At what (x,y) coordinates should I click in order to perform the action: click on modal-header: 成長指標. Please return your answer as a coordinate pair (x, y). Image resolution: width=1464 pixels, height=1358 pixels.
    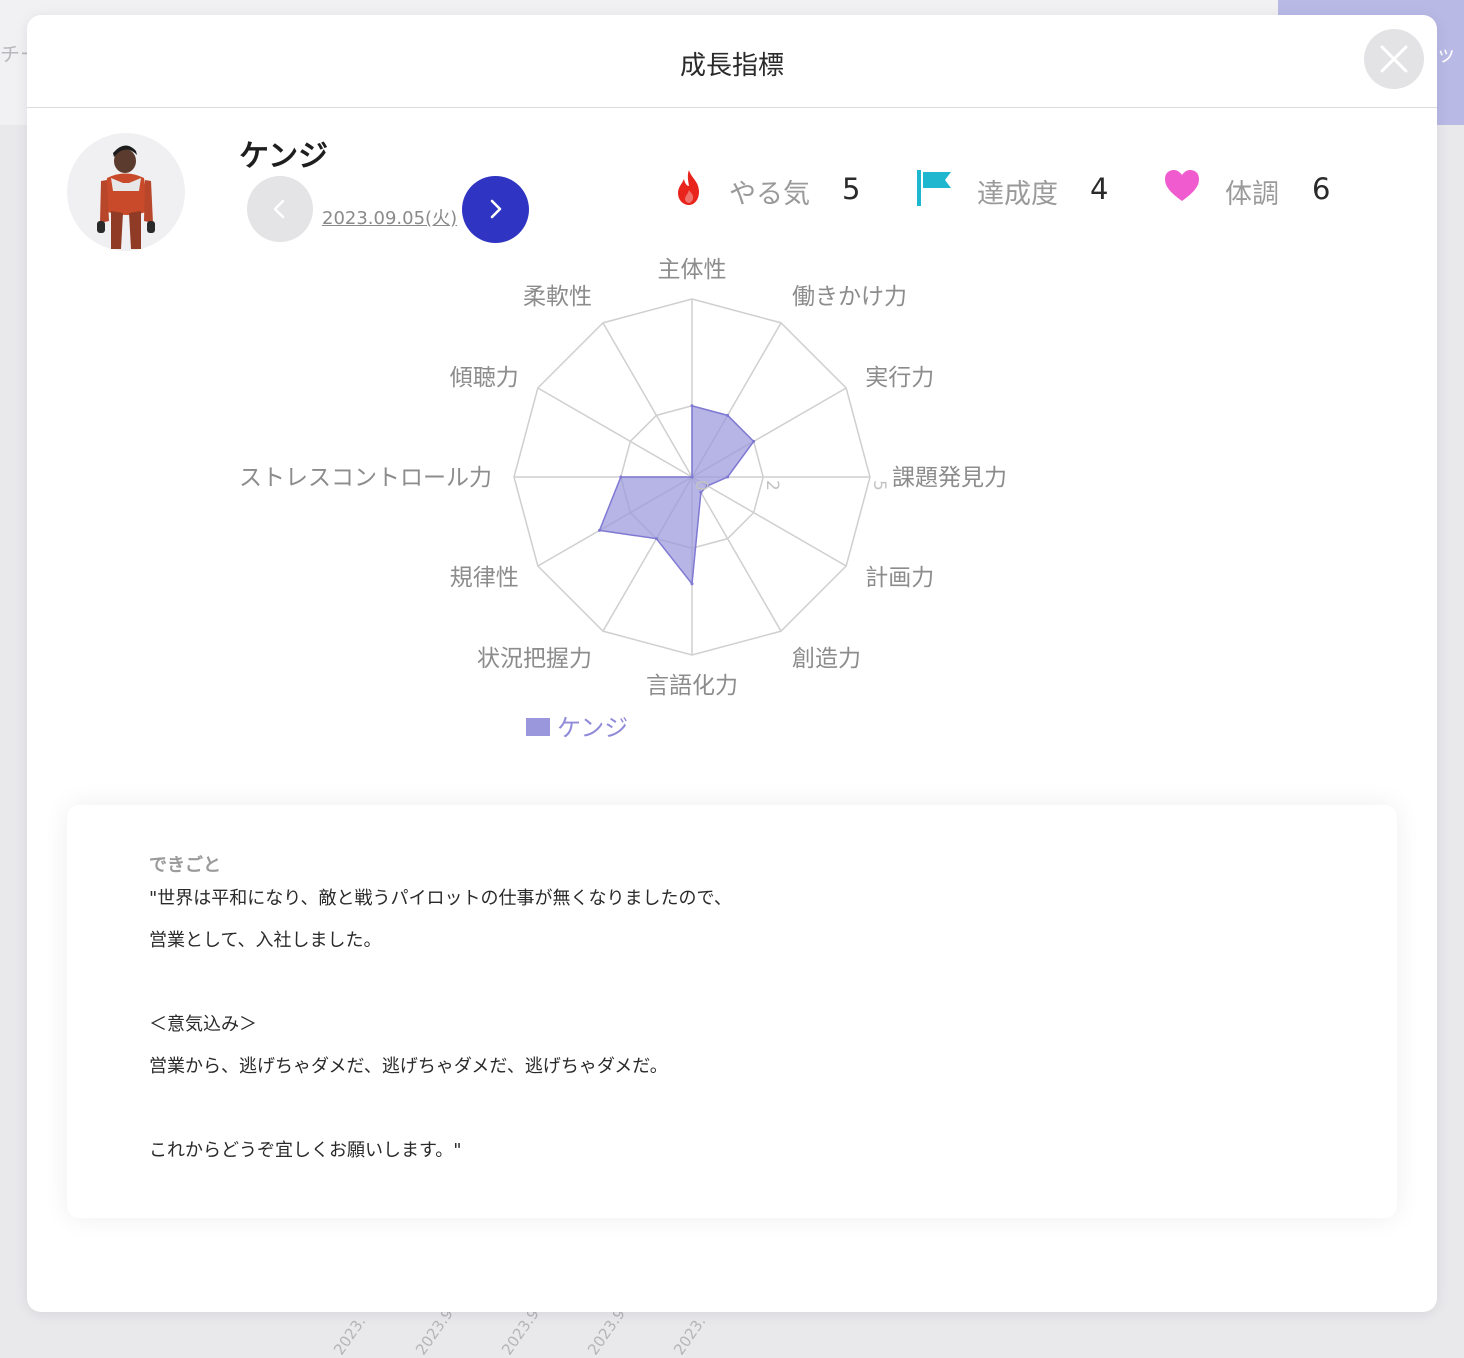
    Looking at the image, I should click on (732, 61).